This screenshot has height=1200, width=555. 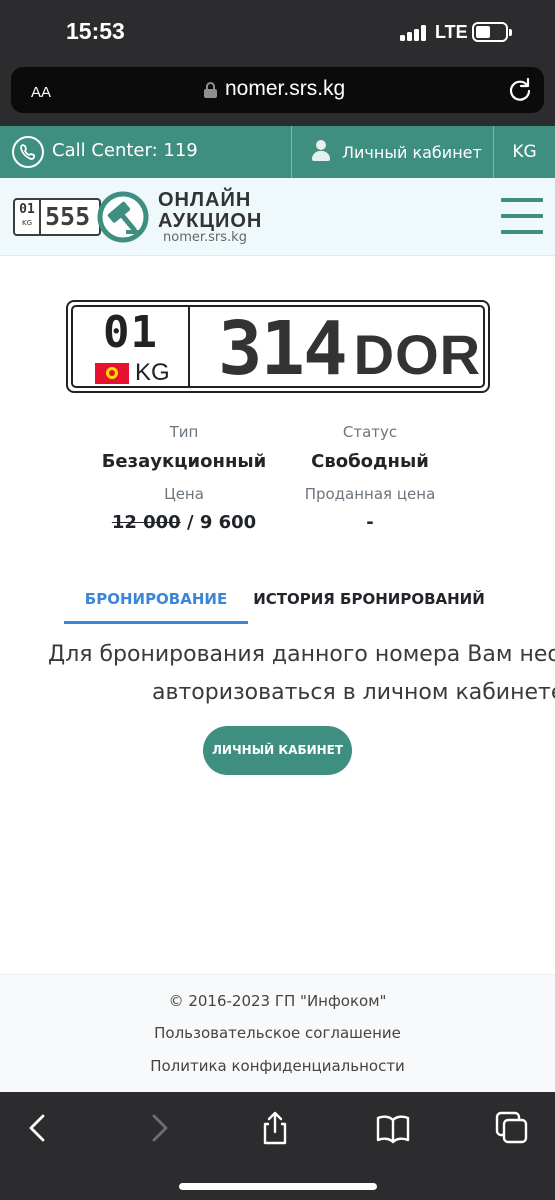 I want to click on logo-plate: 01 KG 555, so click(x=57, y=217).